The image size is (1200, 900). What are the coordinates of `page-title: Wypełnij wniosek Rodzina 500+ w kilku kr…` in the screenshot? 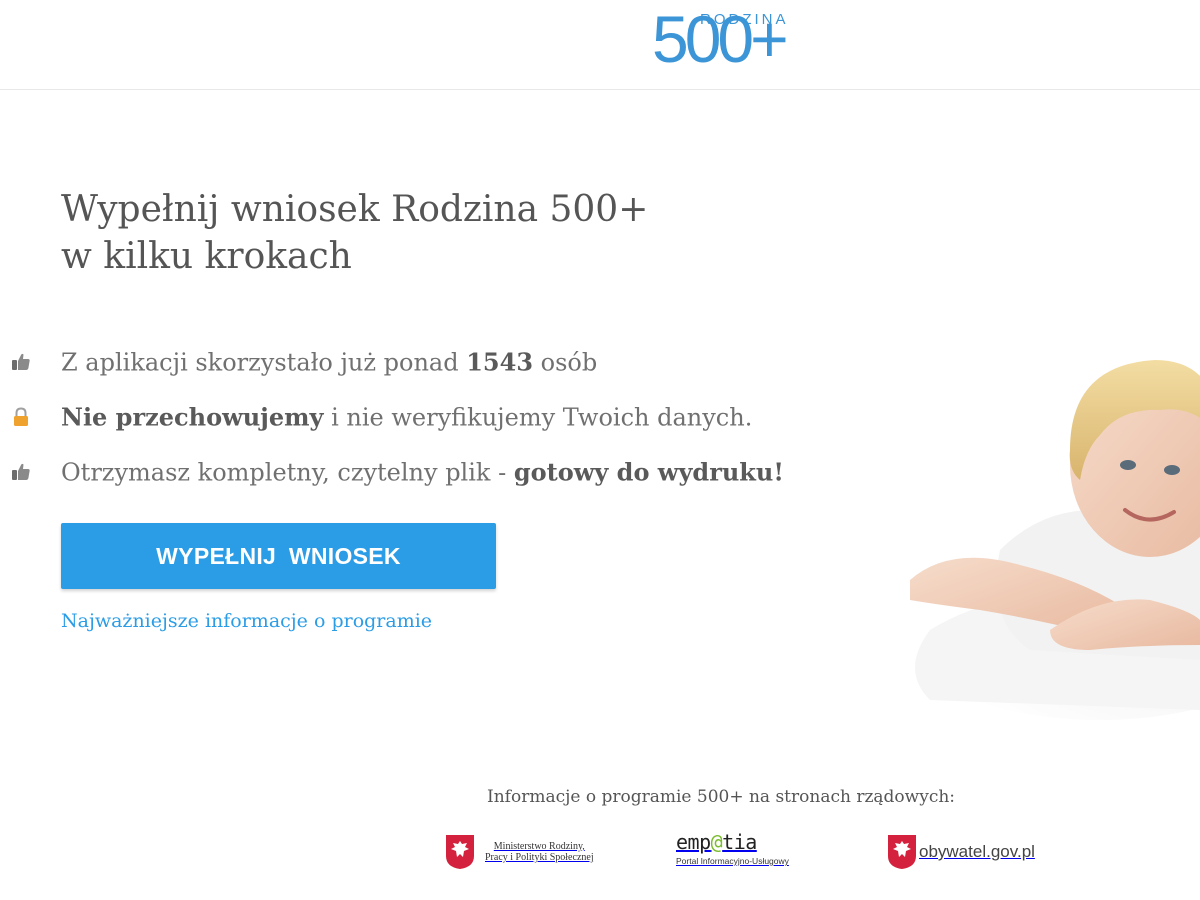 It's located at (451, 233).